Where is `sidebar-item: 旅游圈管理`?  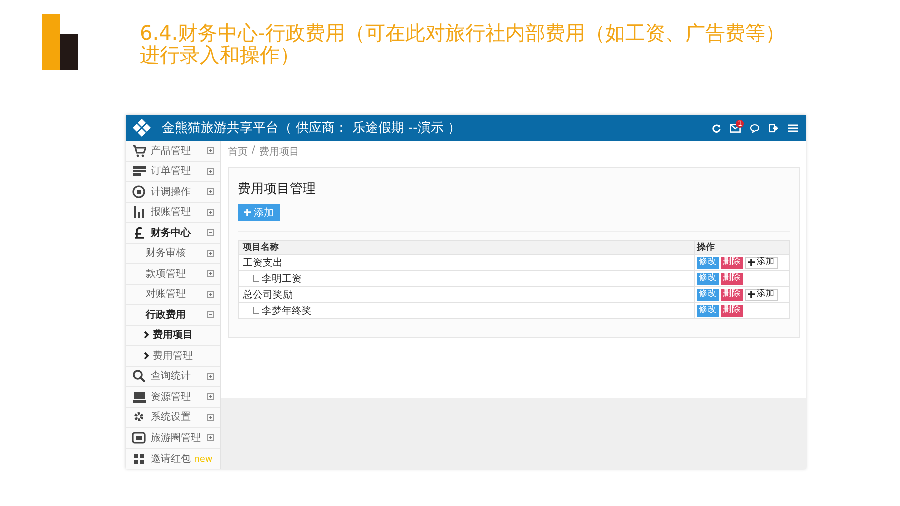
sidebar-item: 旅游圈管理 is located at coordinates (173, 438).